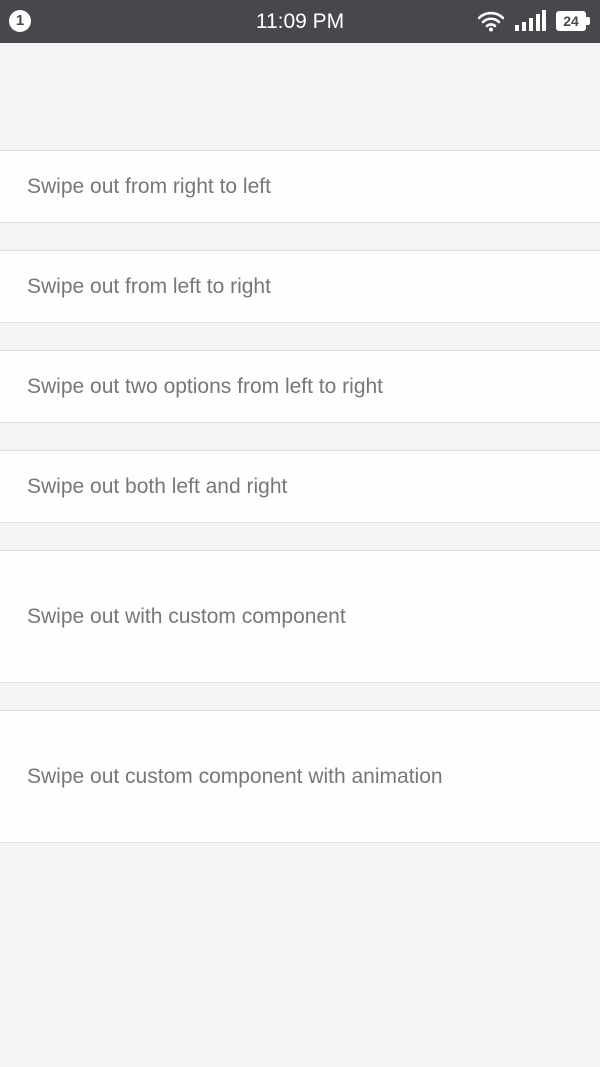  Describe the element at coordinates (300, 486) in the screenshot. I see `list-item: Swipe out both left and right` at that location.